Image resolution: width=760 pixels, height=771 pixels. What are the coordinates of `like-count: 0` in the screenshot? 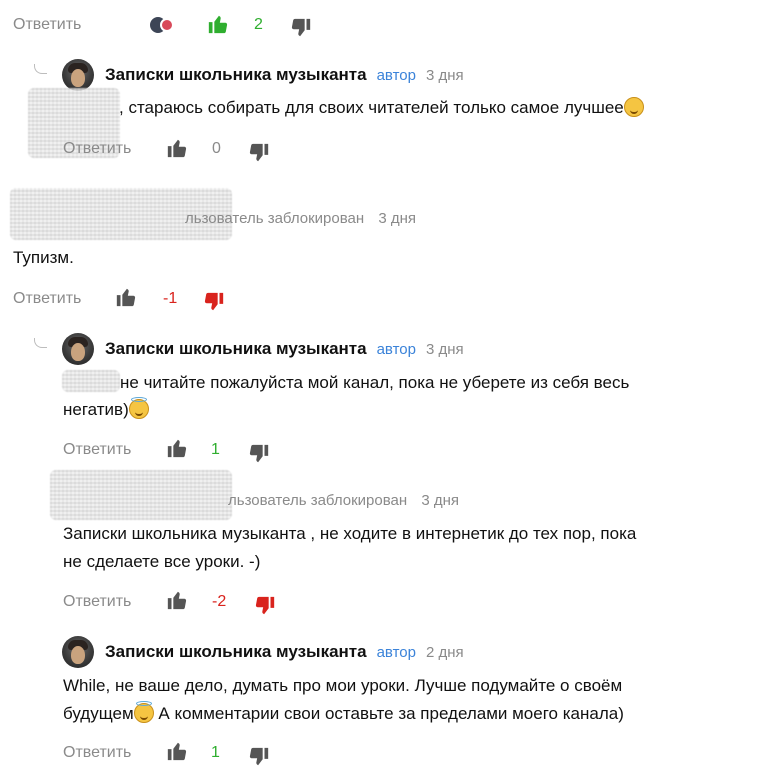 It's located at (216, 148).